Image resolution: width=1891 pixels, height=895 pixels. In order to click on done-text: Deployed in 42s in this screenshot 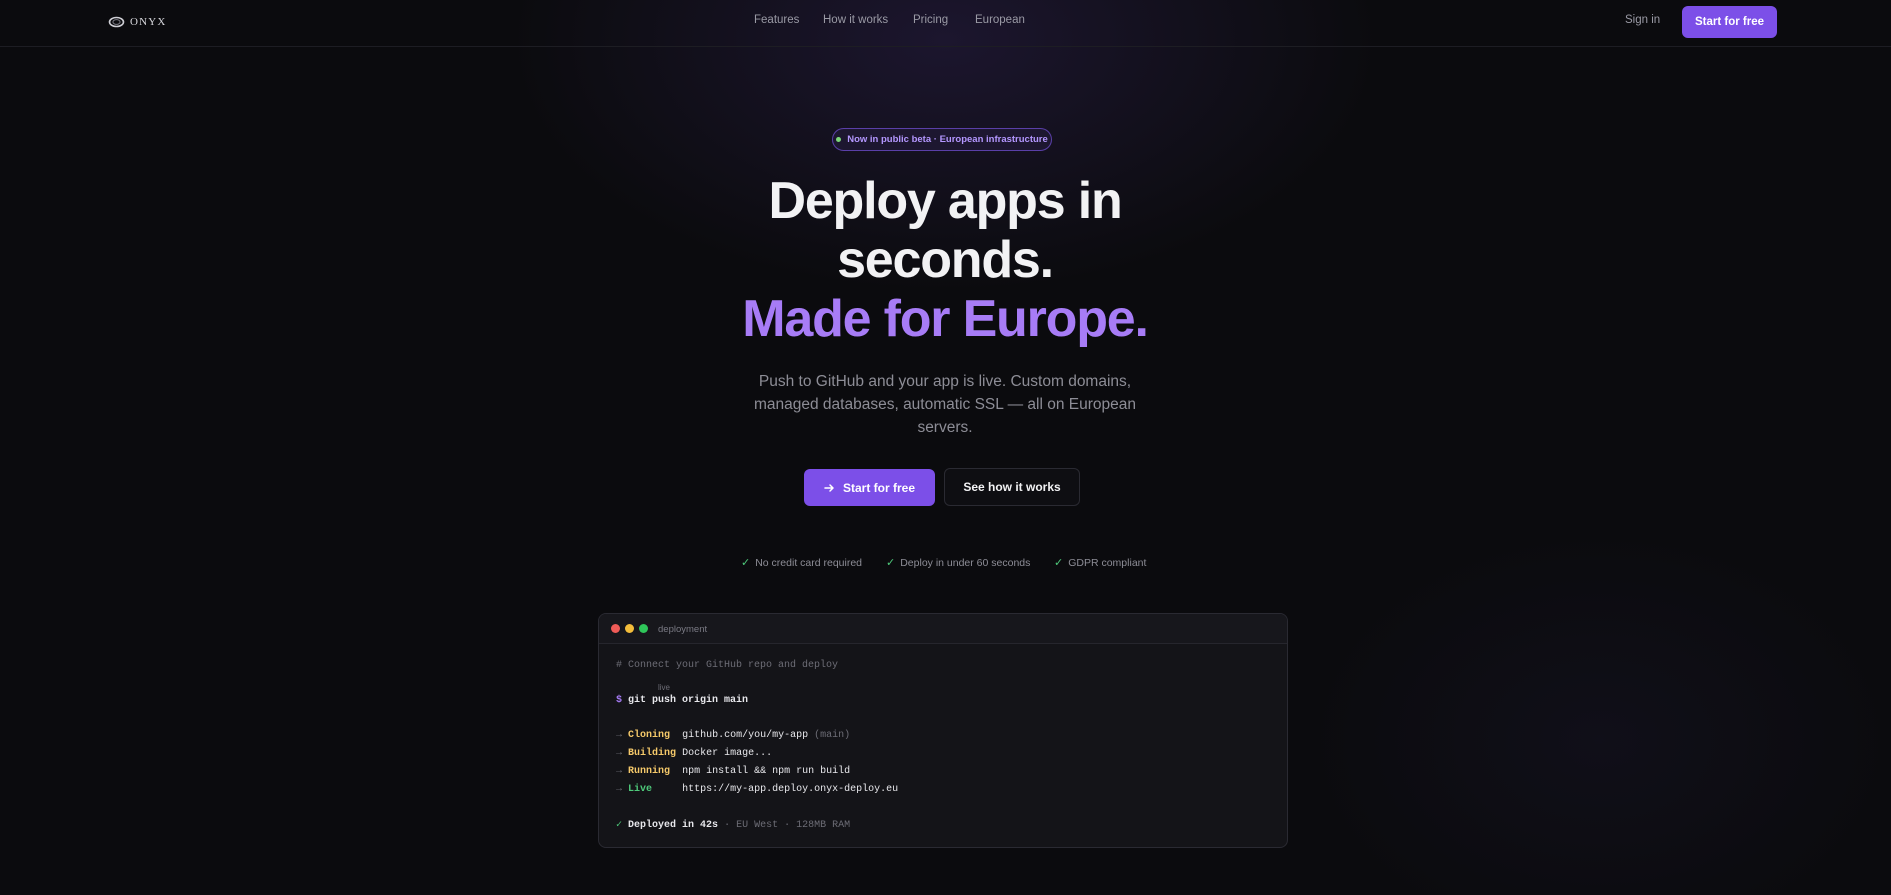, I will do `click(673, 825)`.